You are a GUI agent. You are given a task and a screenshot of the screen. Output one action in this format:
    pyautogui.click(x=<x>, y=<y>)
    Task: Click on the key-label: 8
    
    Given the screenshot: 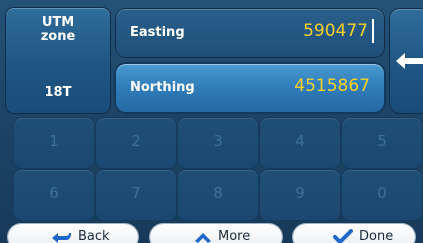 What is the action you would take?
    pyautogui.click(x=218, y=193)
    